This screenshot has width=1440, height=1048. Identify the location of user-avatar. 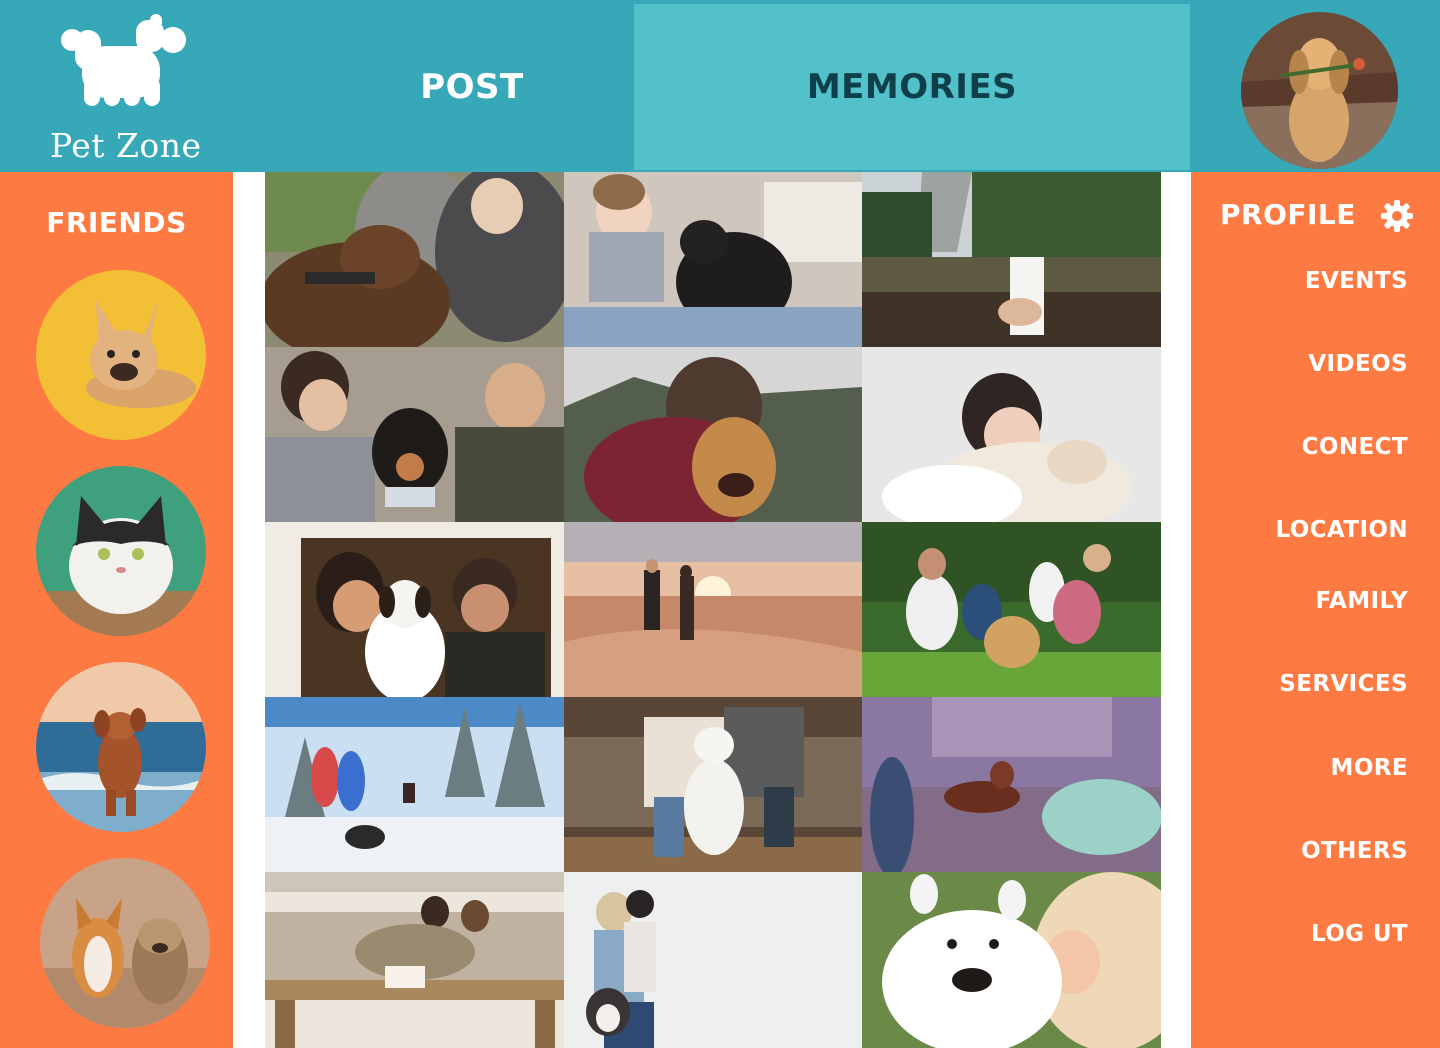
(1319, 90).